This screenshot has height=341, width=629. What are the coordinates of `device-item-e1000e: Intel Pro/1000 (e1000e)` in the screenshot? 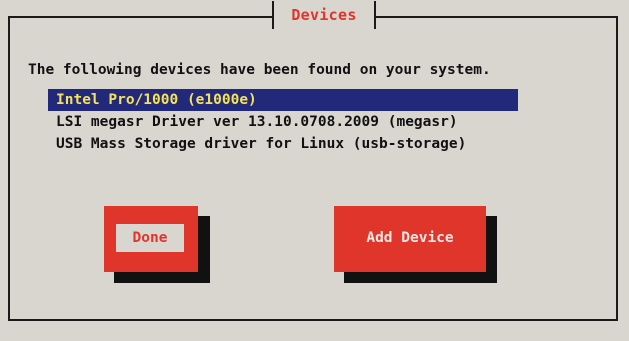 It's located at (283, 100).